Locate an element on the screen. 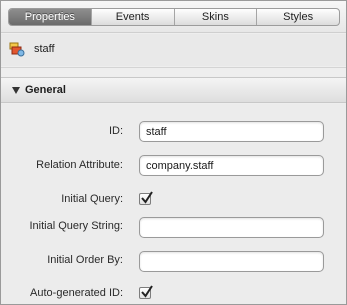 This screenshot has height=305, width=347. divider is located at coordinates (173, 67).